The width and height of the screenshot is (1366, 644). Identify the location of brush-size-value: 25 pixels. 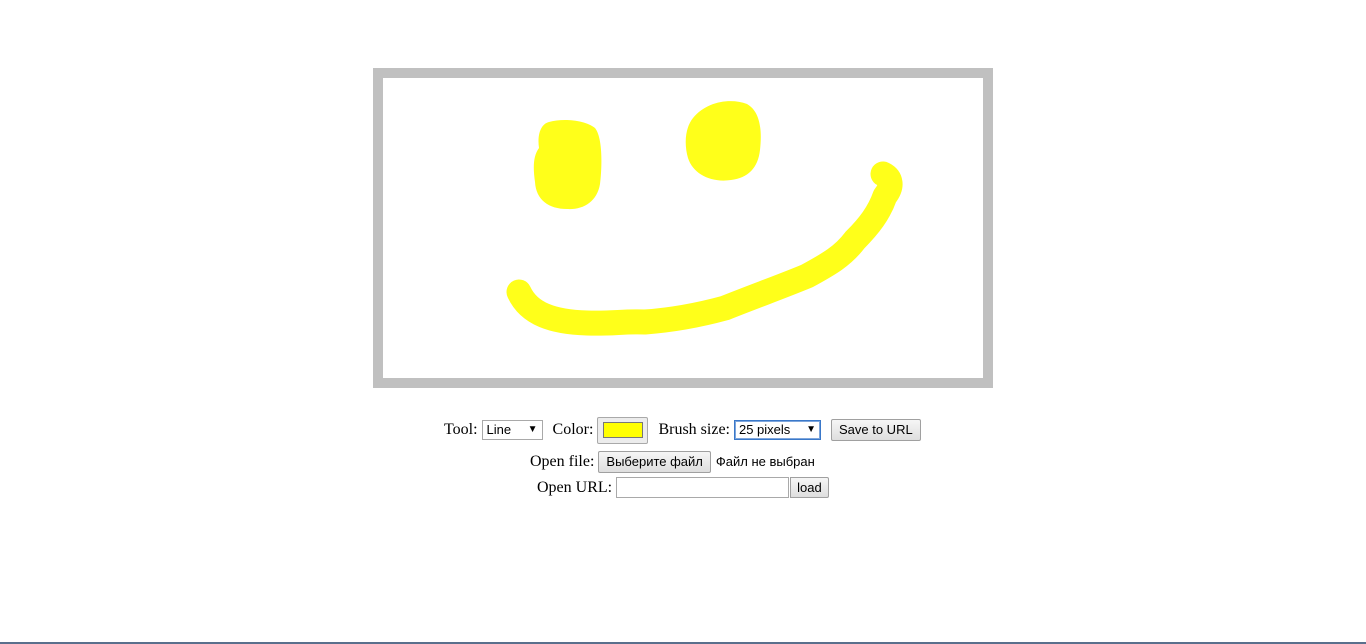
(764, 429).